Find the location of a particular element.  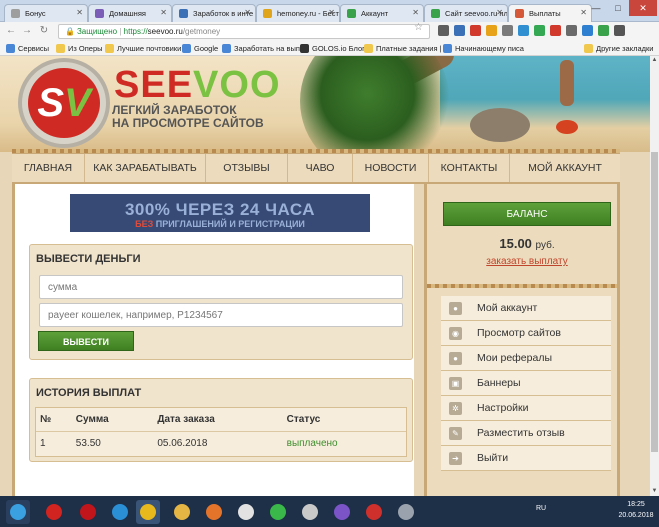

sidebar-item-my-account: ● Мой аккаунт is located at coordinates (526, 308).